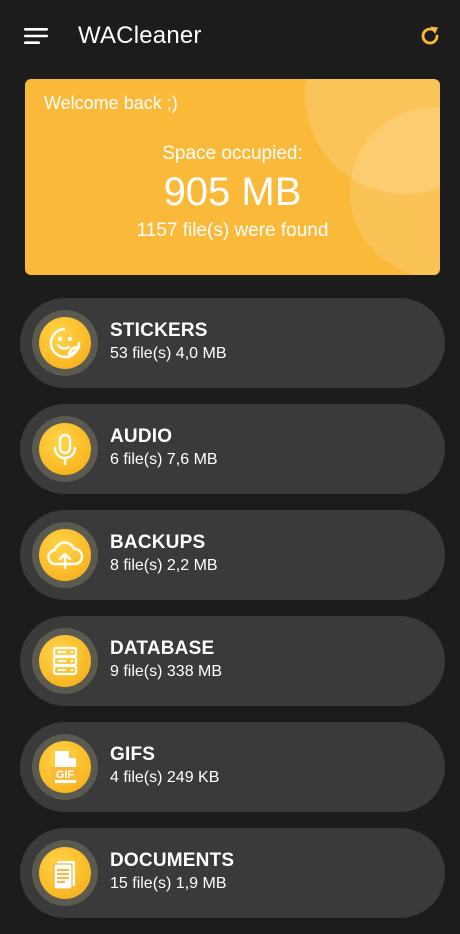 Image resolution: width=460 pixels, height=934 pixels. I want to click on refresh-button, so click(430, 36).